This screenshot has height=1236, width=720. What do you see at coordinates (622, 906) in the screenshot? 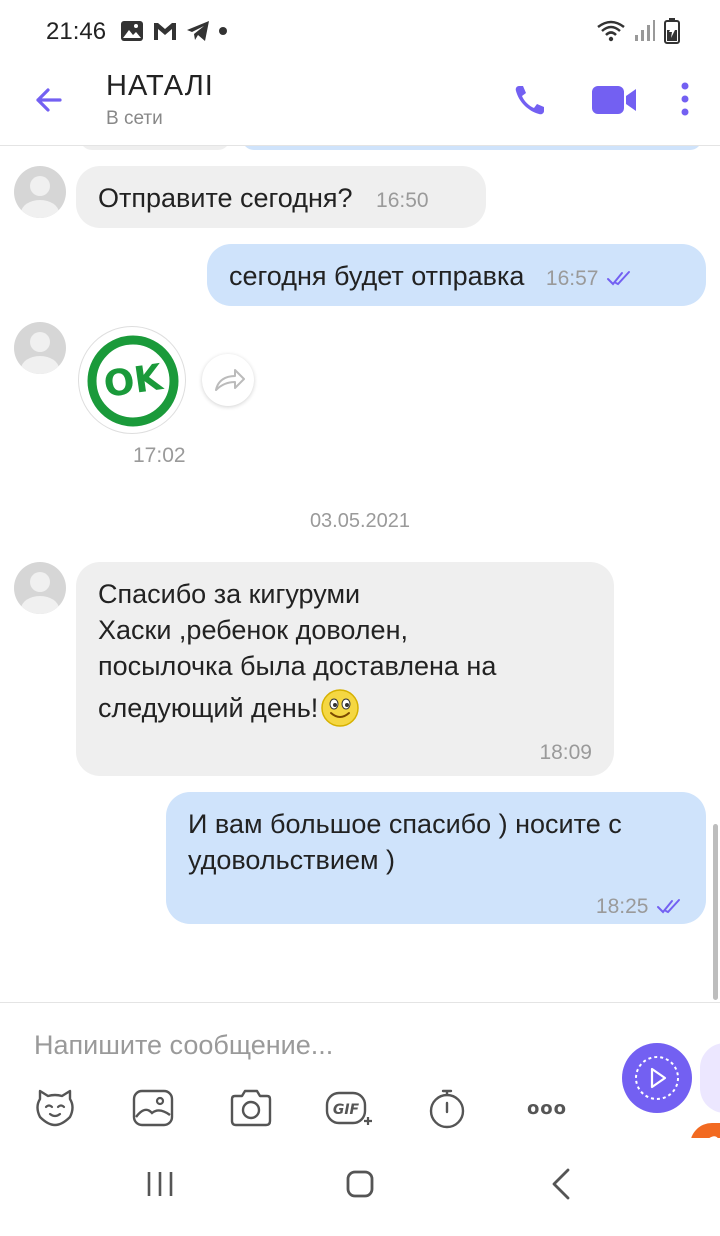
I see `message-time: 18:25` at bounding box center [622, 906].